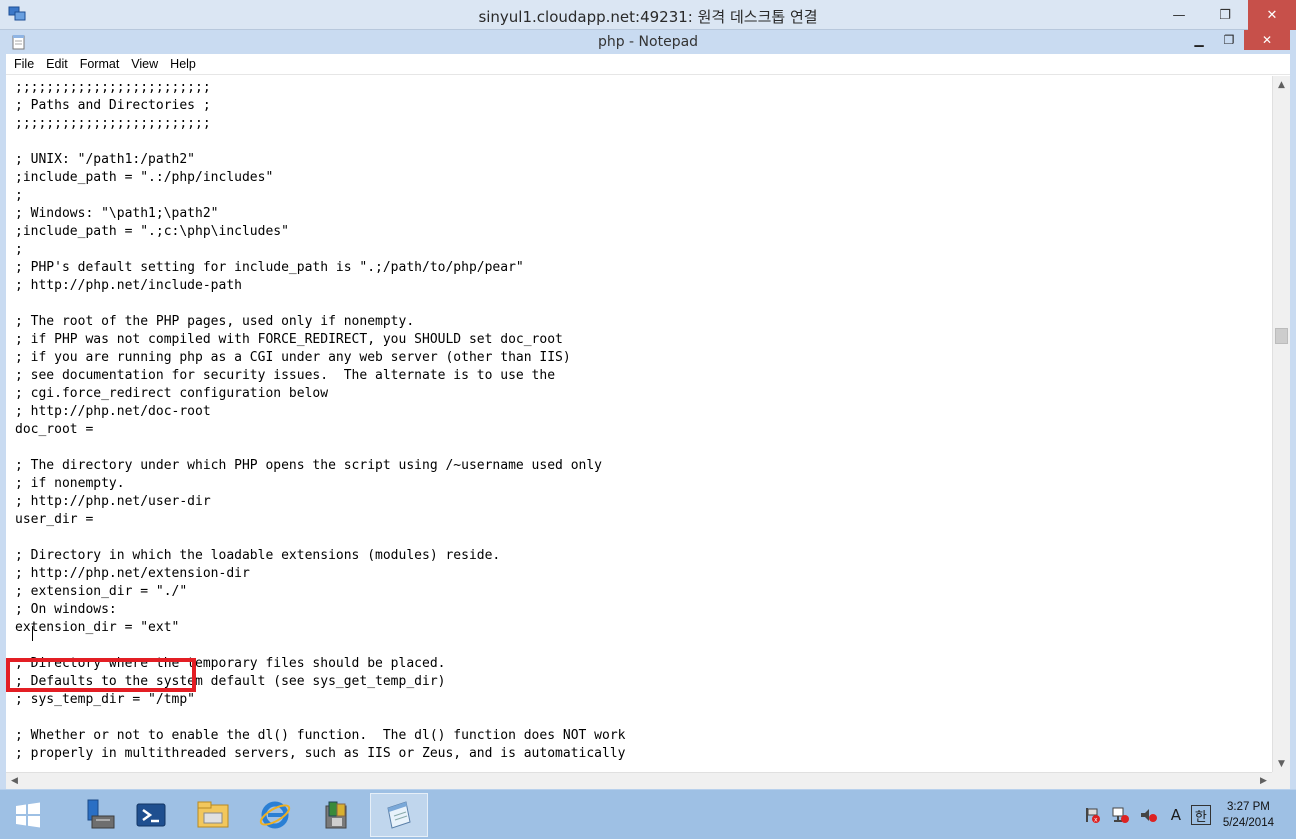 The height and width of the screenshot is (839, 1296). What do you see at coordinates (1248, 823) in the screenshot?
I see `clock-date: 5/24/2014` at bounding box center [1248, 823].